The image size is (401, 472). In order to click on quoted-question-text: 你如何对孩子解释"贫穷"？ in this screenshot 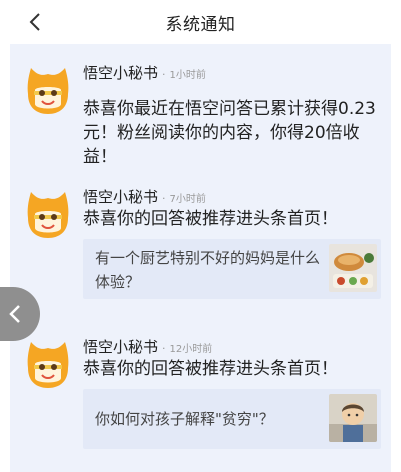, I will do `click(184, 419)`.